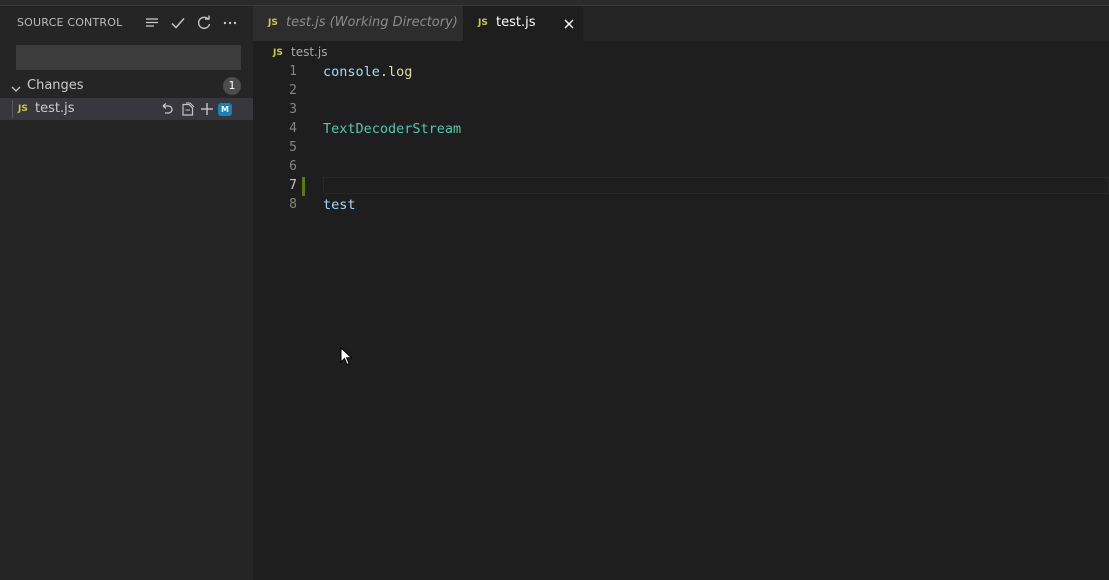 Image resolution: width=1109 pixels, height=580 pixels. I want to click on current-line-highlight, so click(716, 185).